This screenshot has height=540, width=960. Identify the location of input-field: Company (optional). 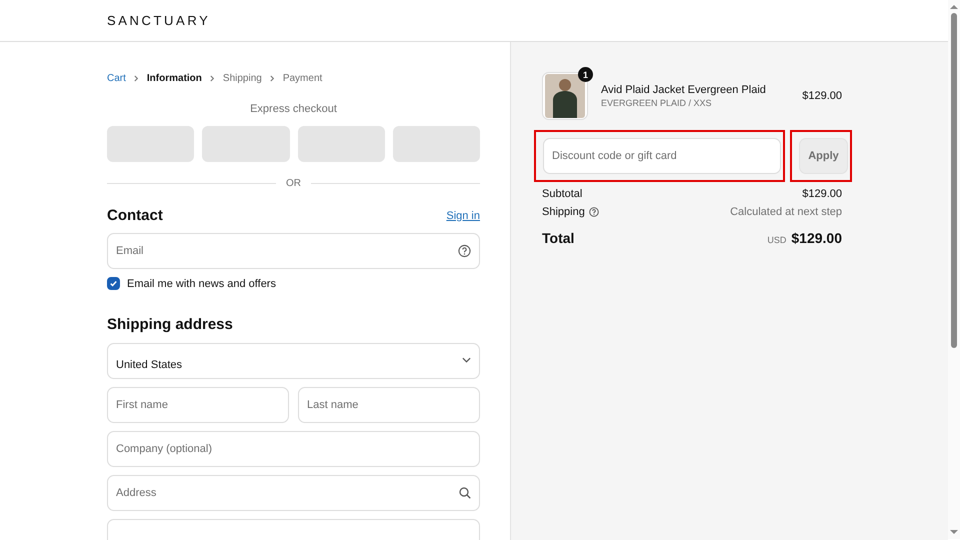
(293, 449).